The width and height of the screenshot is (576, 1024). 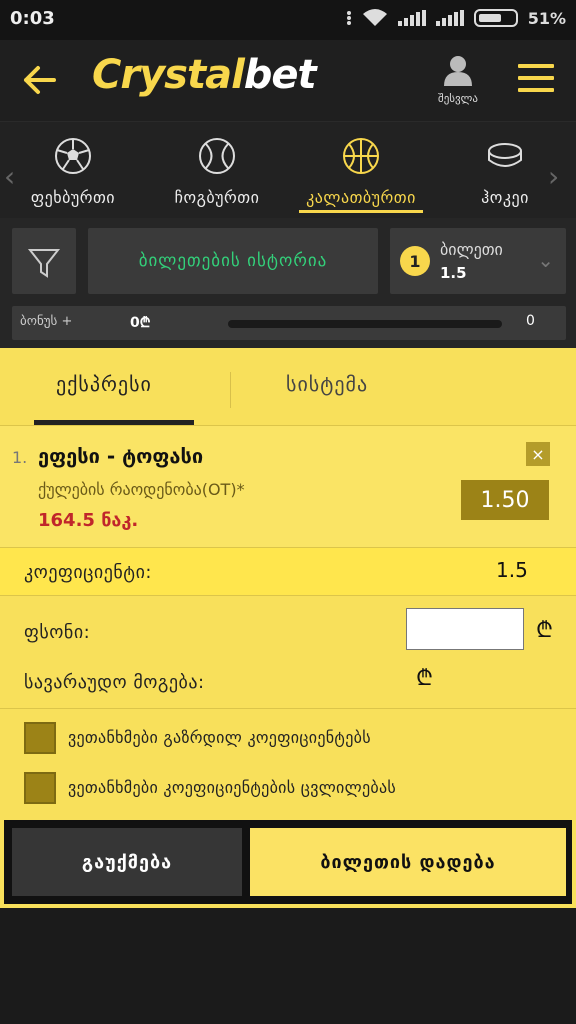 I want to click on bet-index: 1., so click(x=20, y=457).